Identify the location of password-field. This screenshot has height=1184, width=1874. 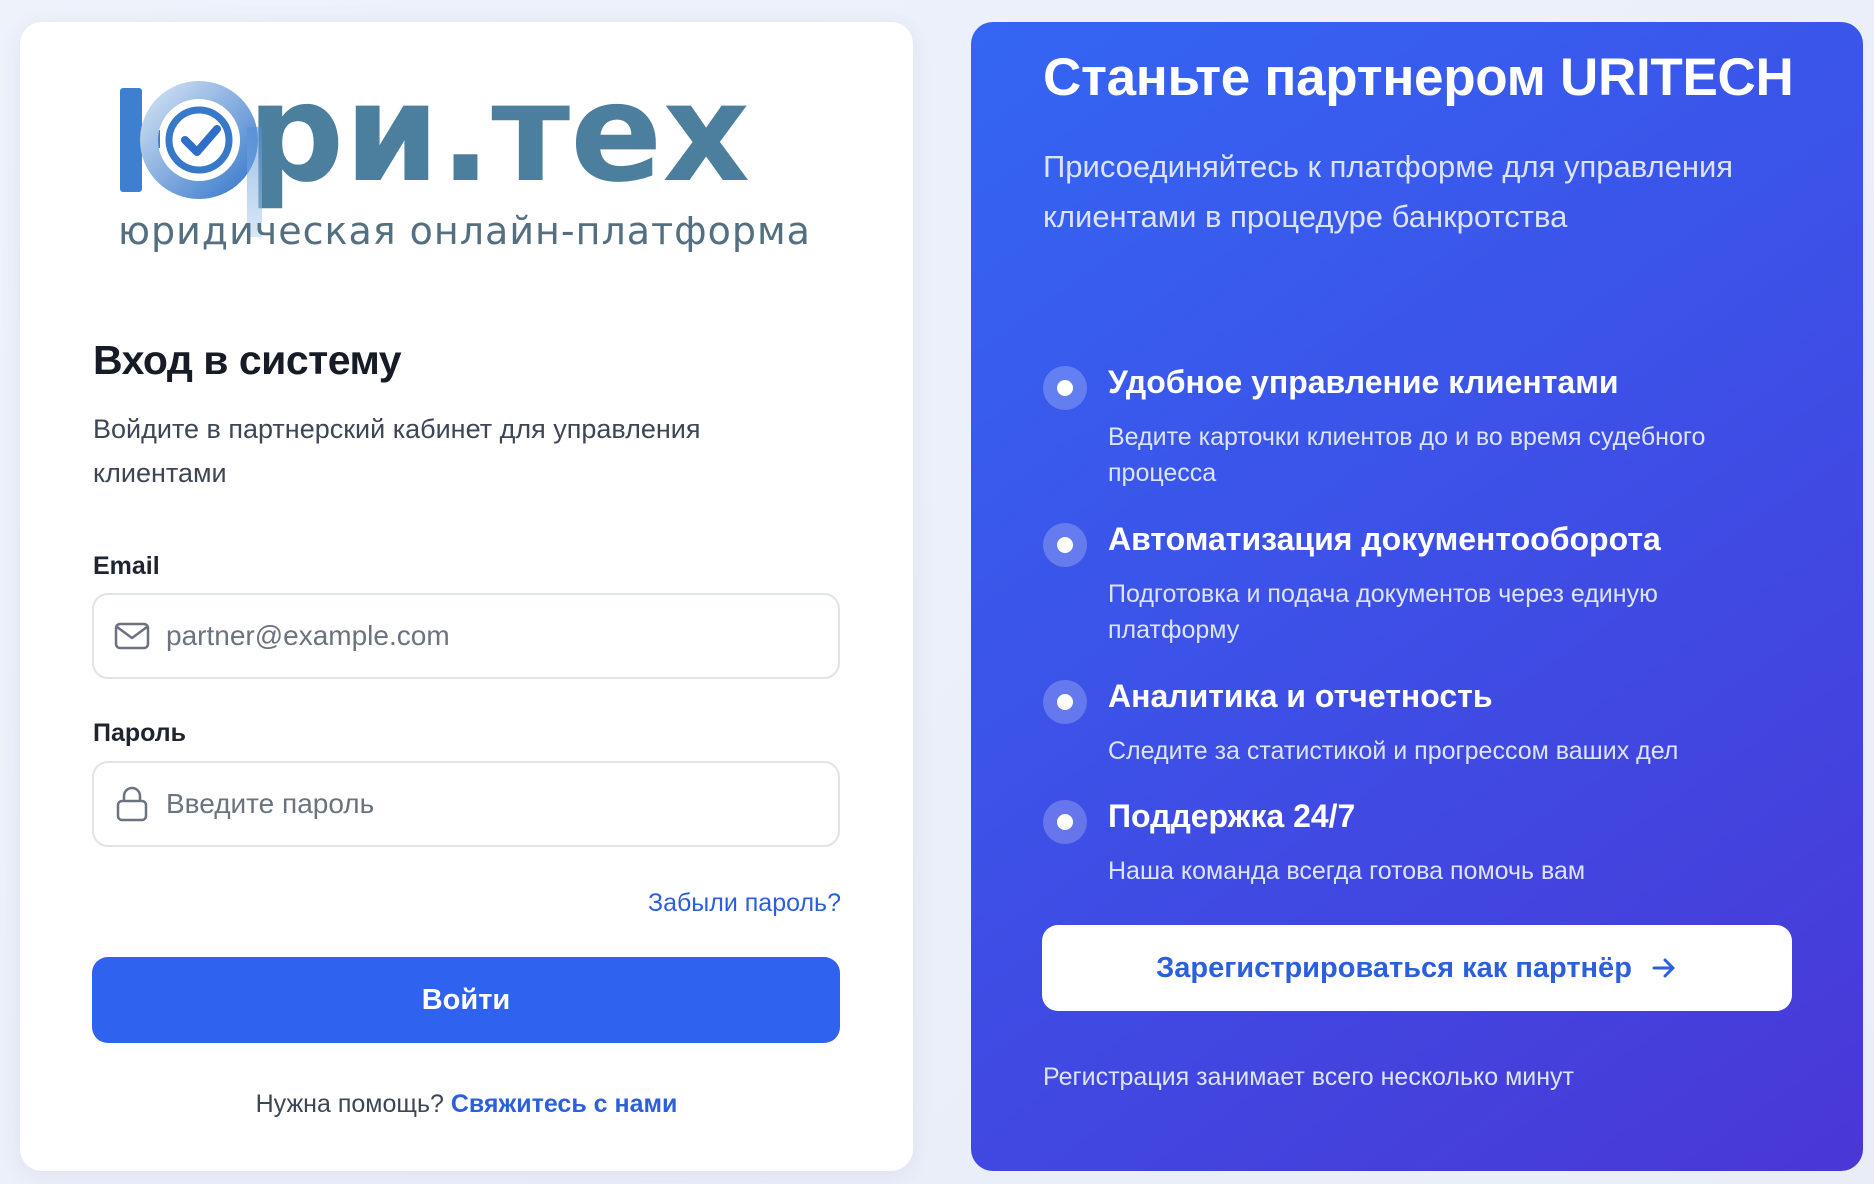
(466, 804).